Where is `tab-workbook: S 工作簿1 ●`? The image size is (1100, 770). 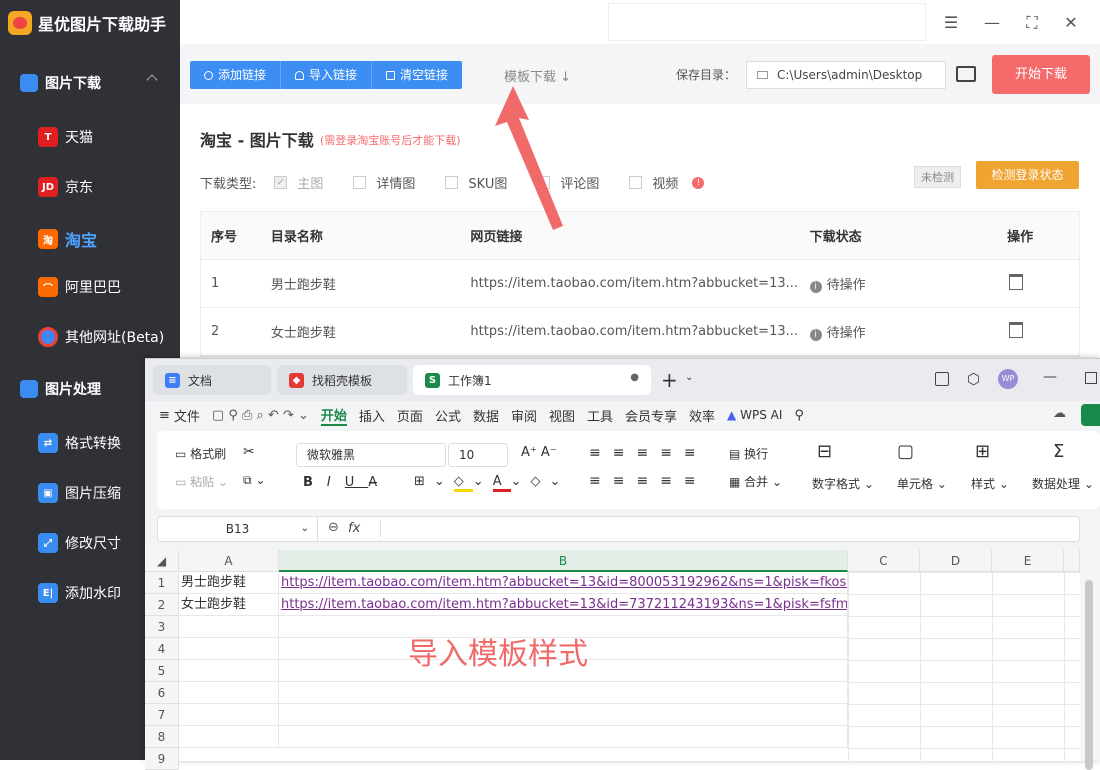 tab-workbook: S 工作簿1 ● is located at coordinates (532, 380).